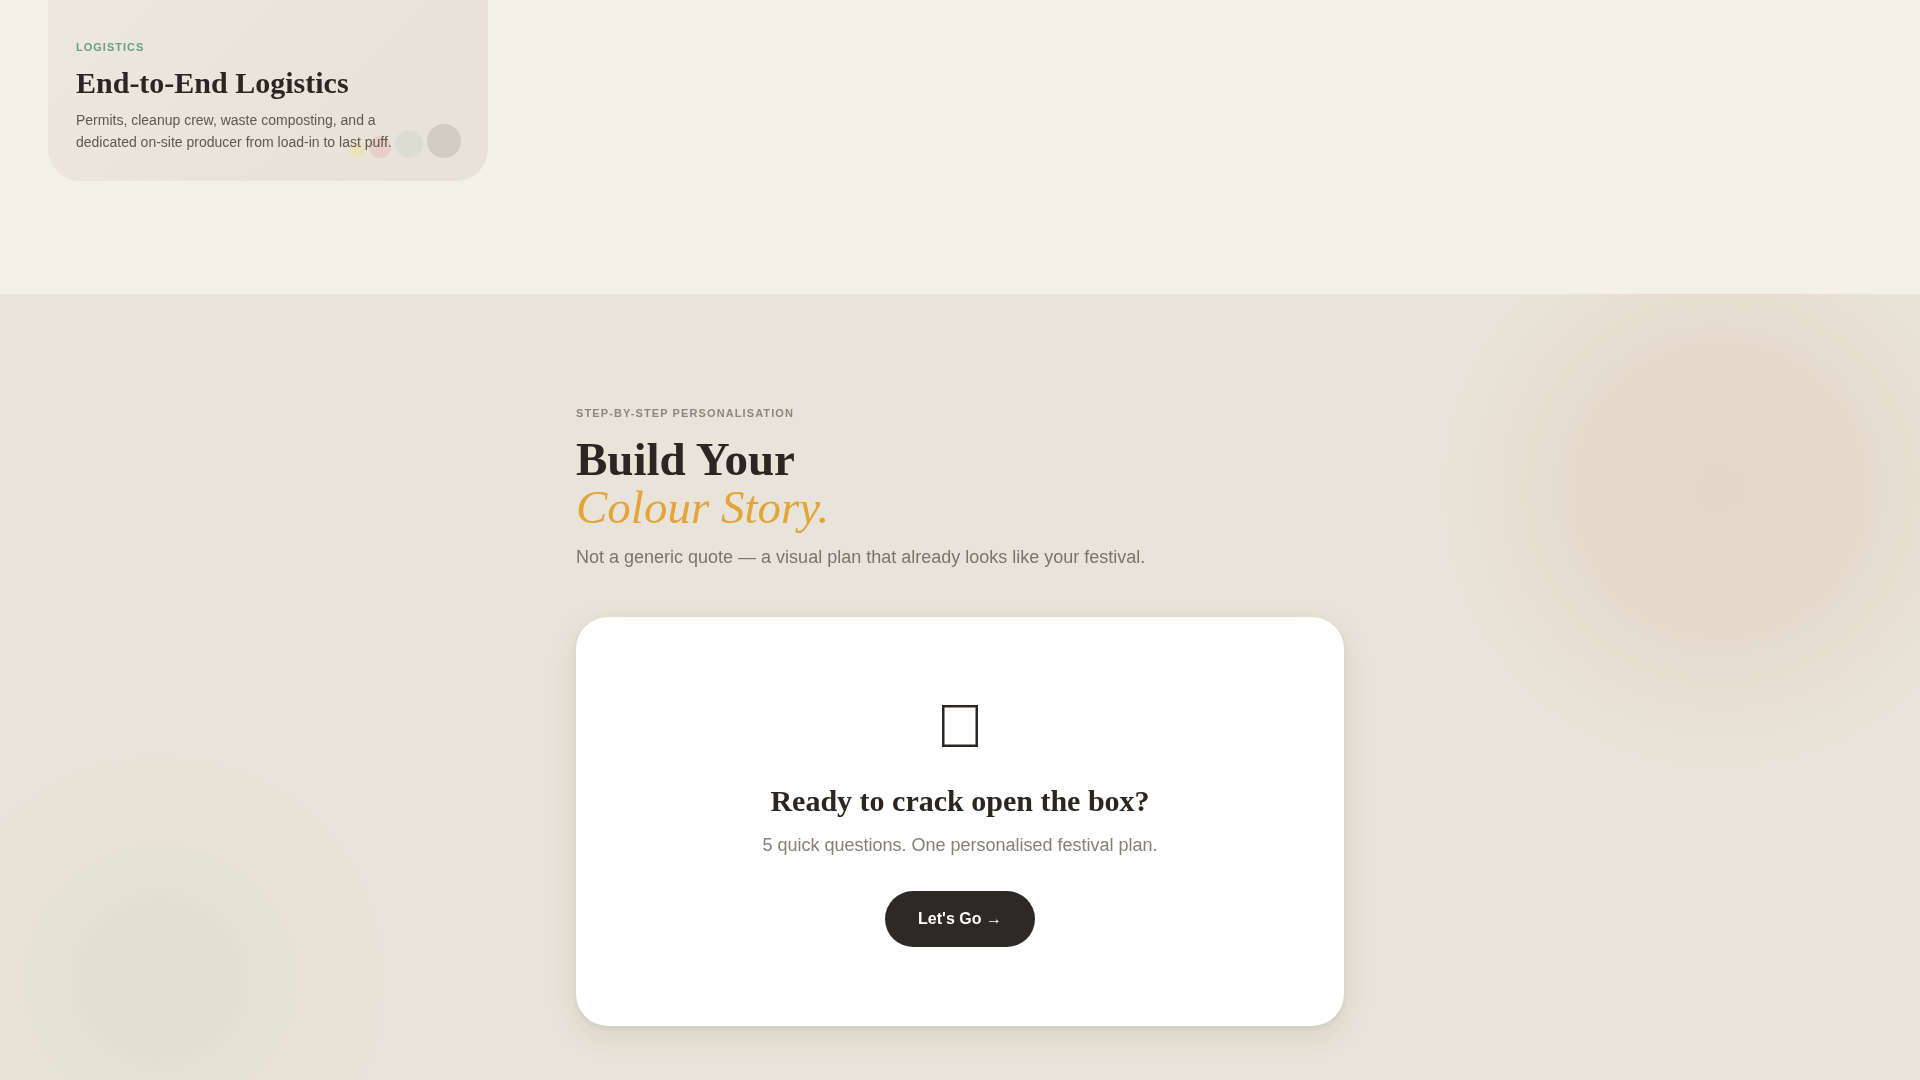 The width and height of the screenshot is (1920, 1080). What do you see at coordinates (960, 801) in the screenshot?
I see `quiz-heading: Ready to crack open the box?` at bounding box center [960, 801].